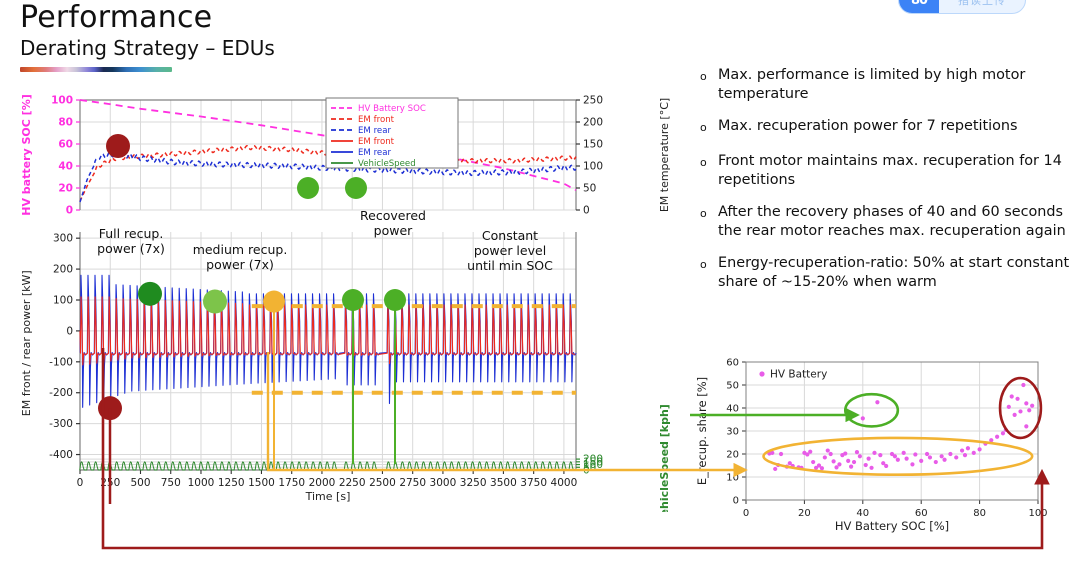 This screenshot has width=1080, height=563. I want to click on svg-text: -300, so click(61, 424).